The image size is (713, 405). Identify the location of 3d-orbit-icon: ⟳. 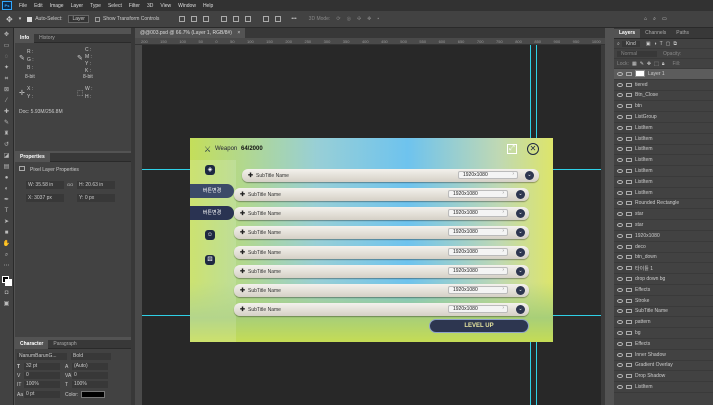
(338, 19).